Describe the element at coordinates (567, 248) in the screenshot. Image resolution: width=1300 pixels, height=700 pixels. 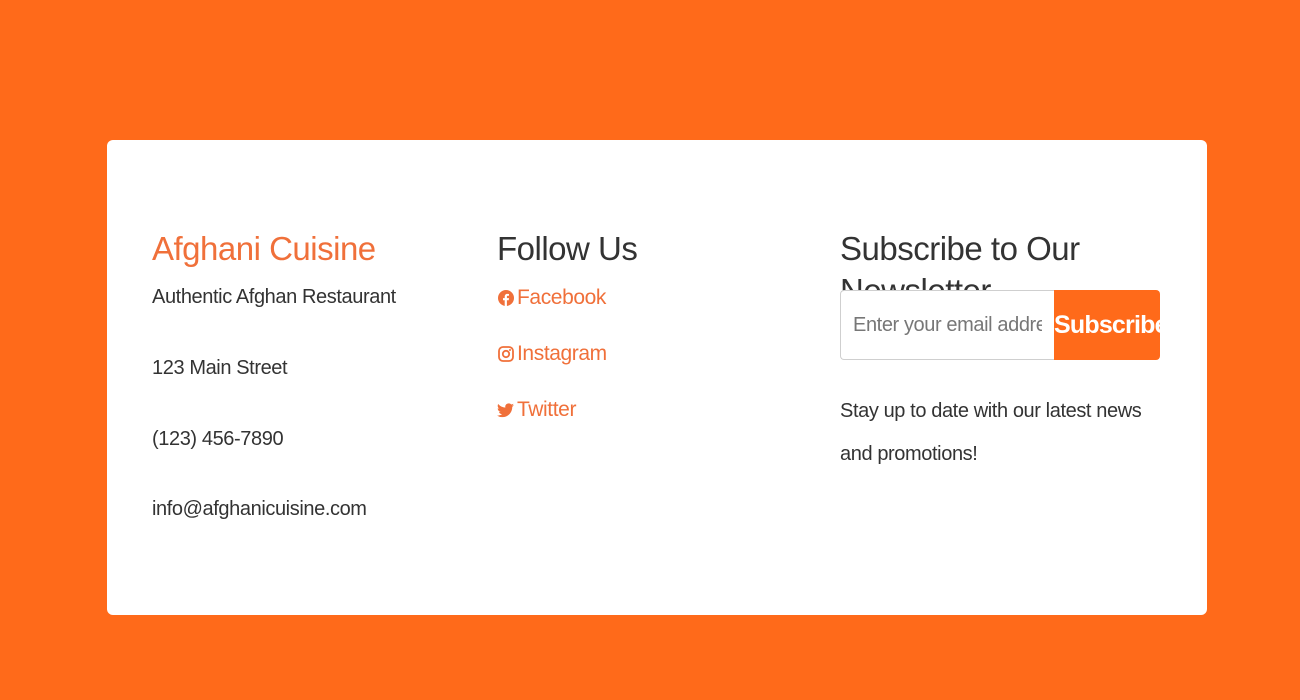
I see `follow-title: Follow Us` at that location.